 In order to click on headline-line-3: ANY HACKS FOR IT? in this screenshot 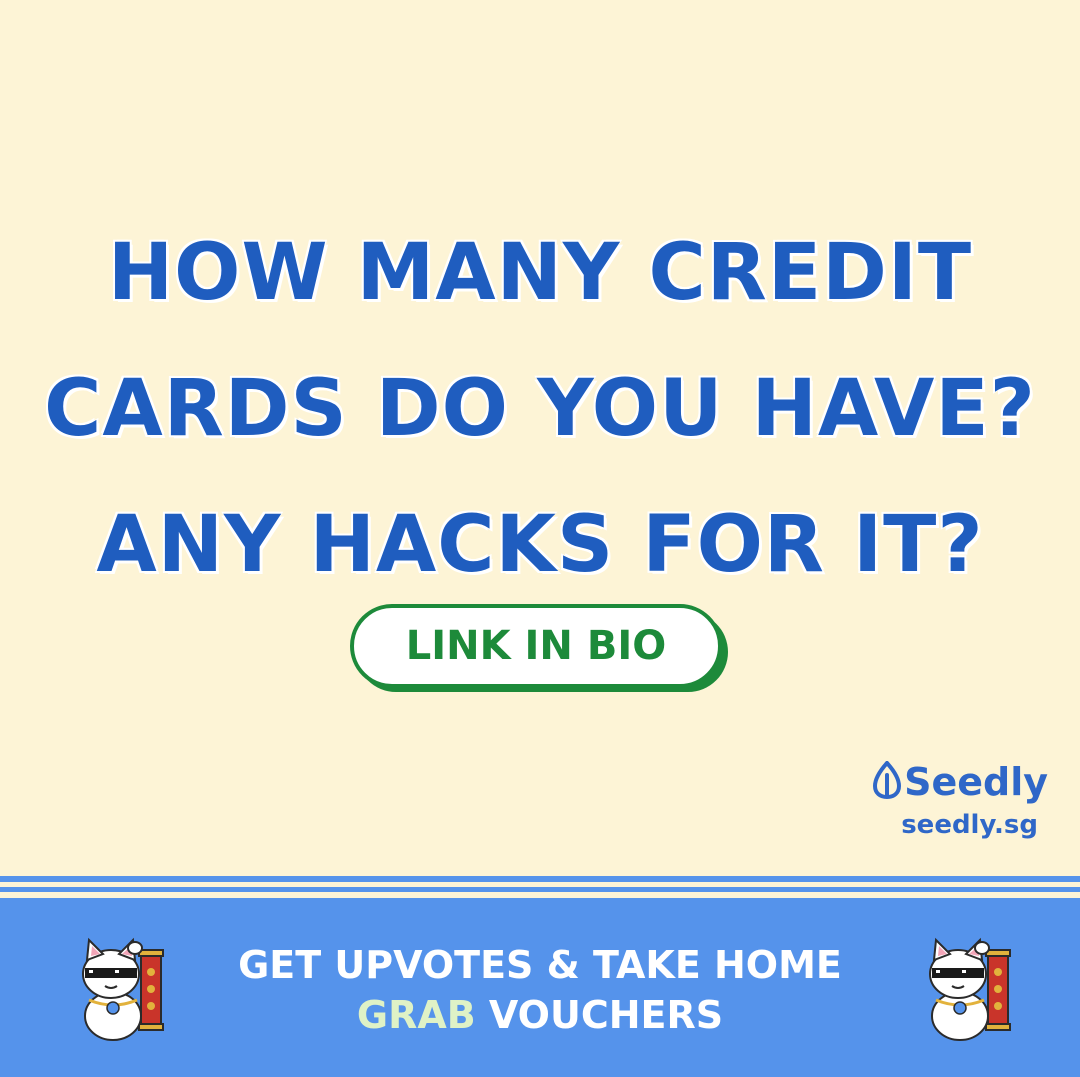, I will do `click(540, 545)`.